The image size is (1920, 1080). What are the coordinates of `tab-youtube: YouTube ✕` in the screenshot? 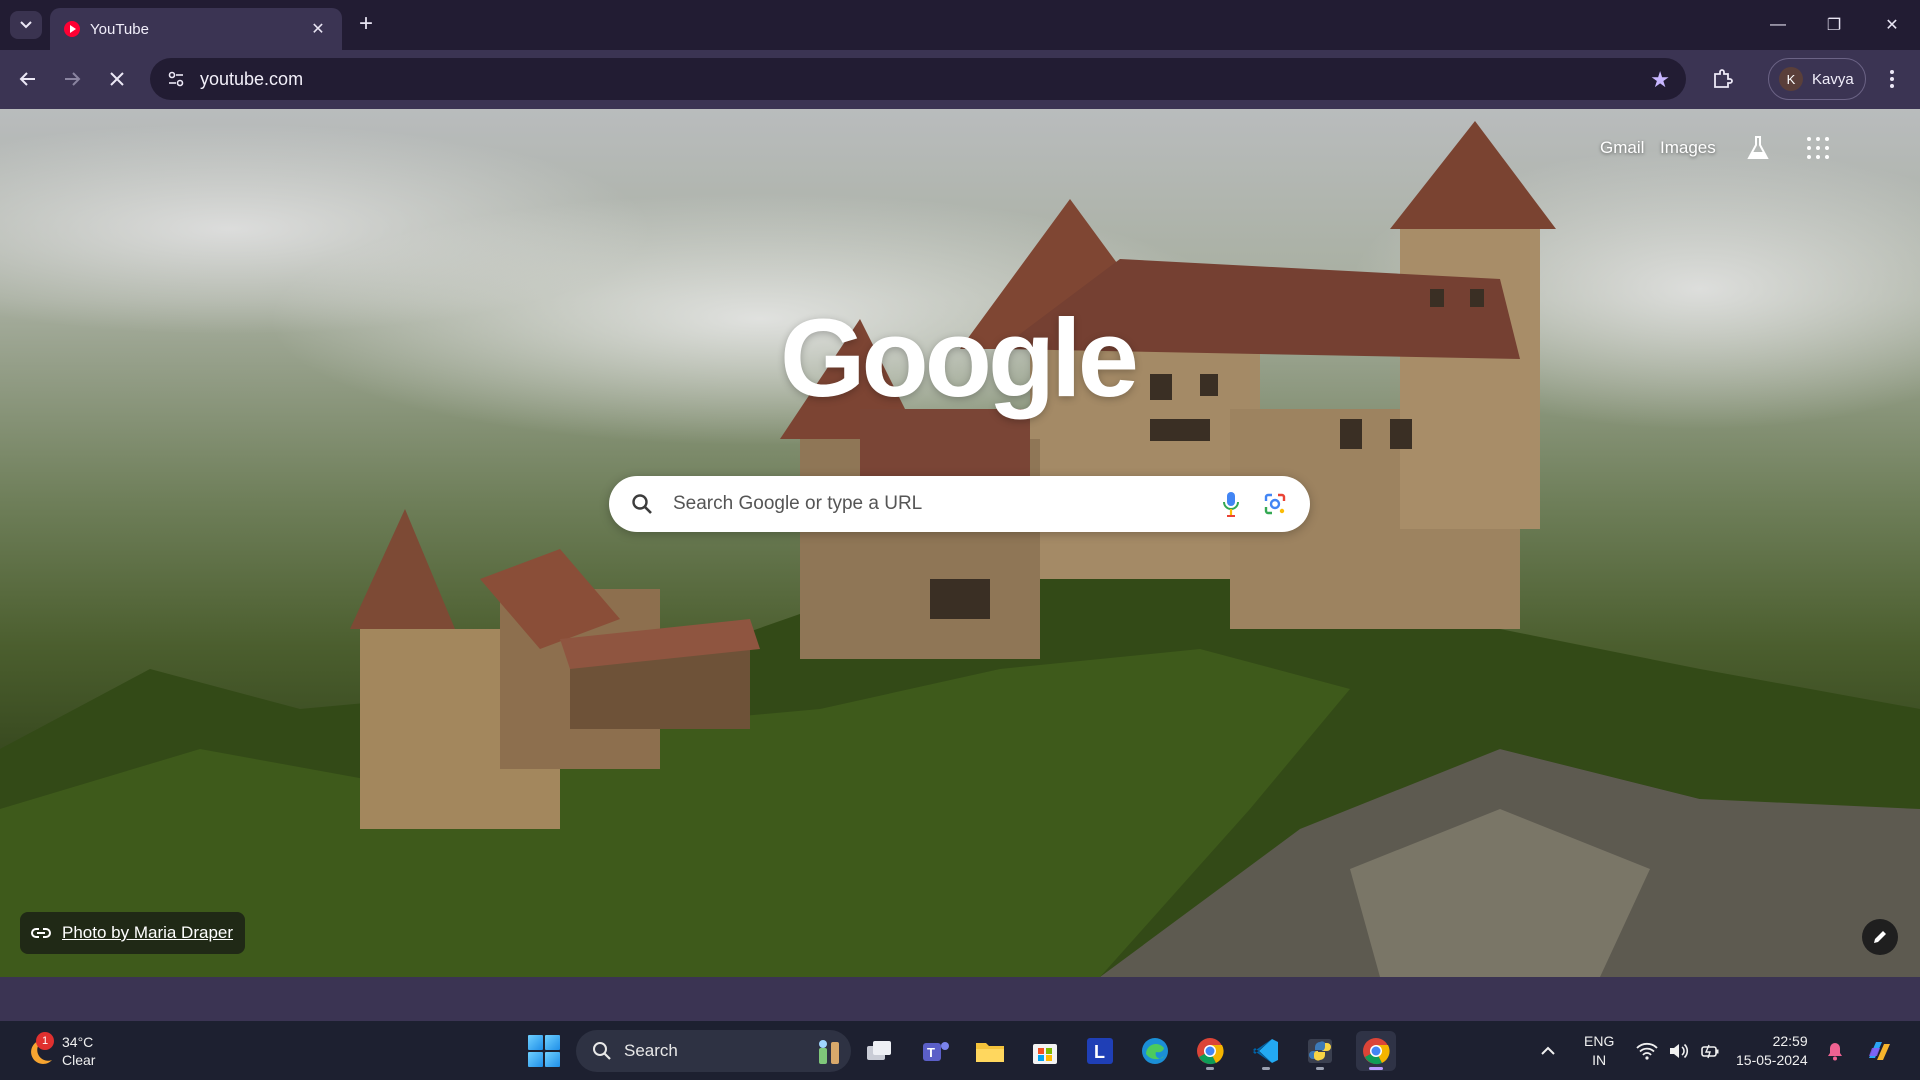 It's located at (196, 29).